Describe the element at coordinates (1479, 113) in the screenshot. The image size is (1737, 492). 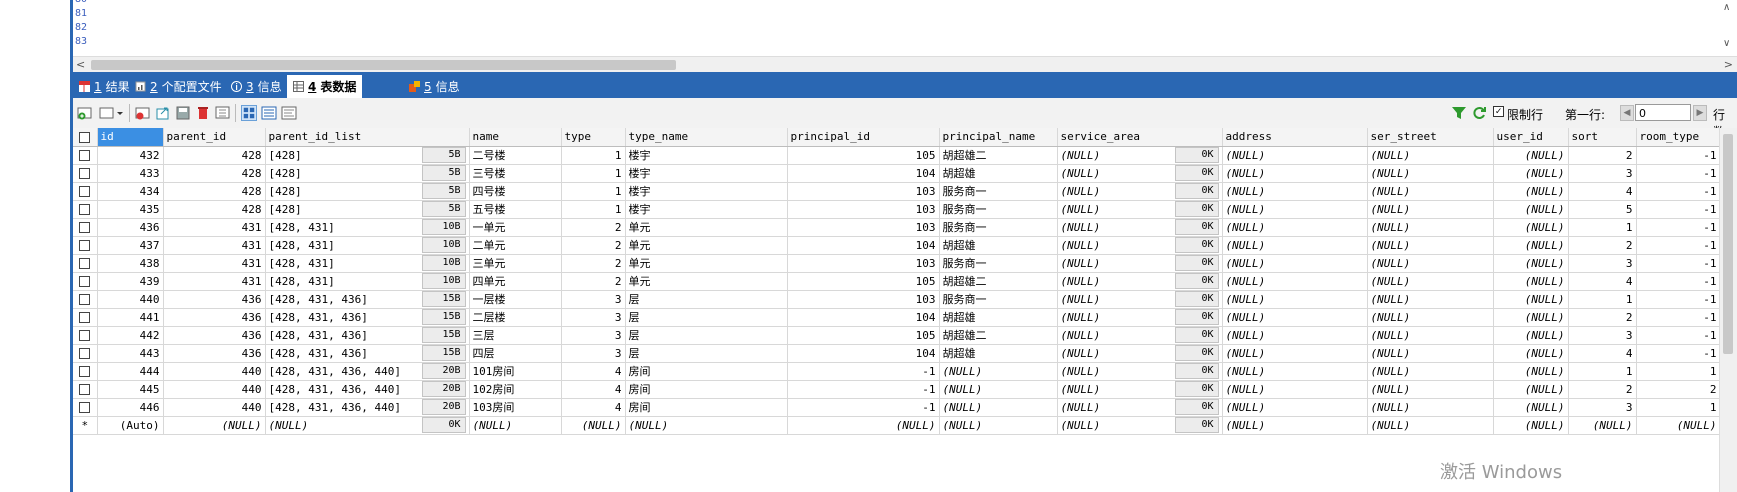
I see `refresh-icon` at that location.